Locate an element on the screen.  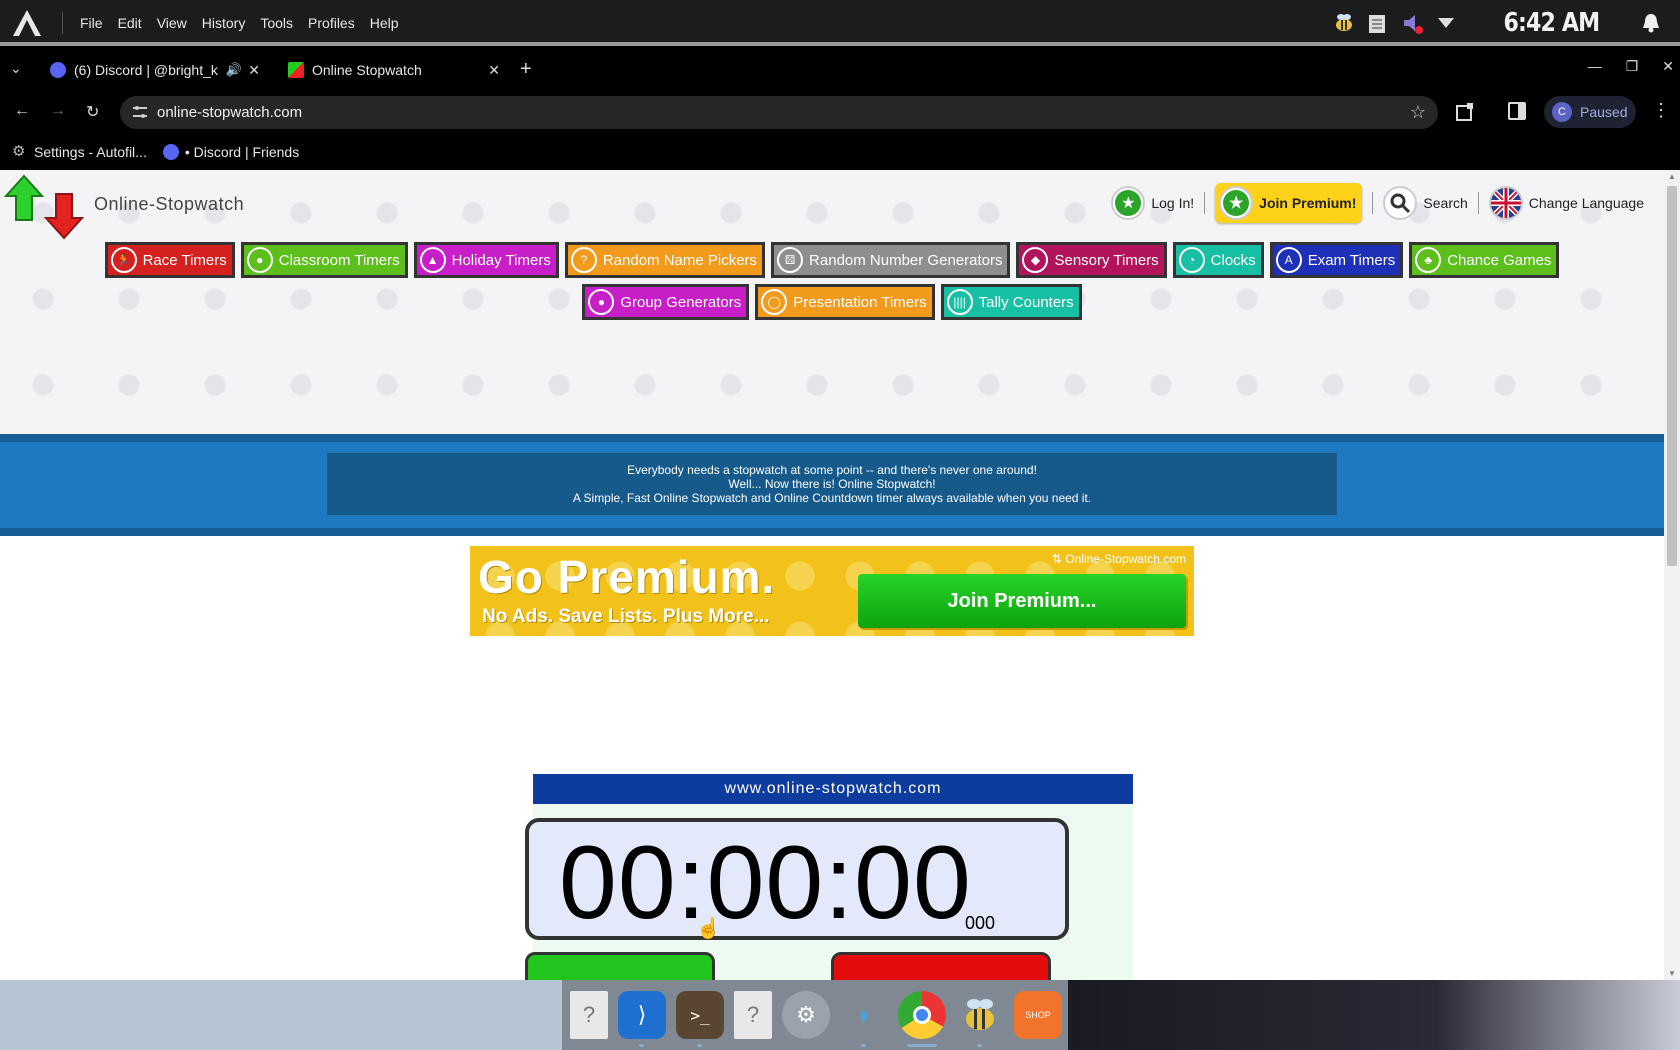
shop-icon: SHOP is located at coordinates (1038, 1015).